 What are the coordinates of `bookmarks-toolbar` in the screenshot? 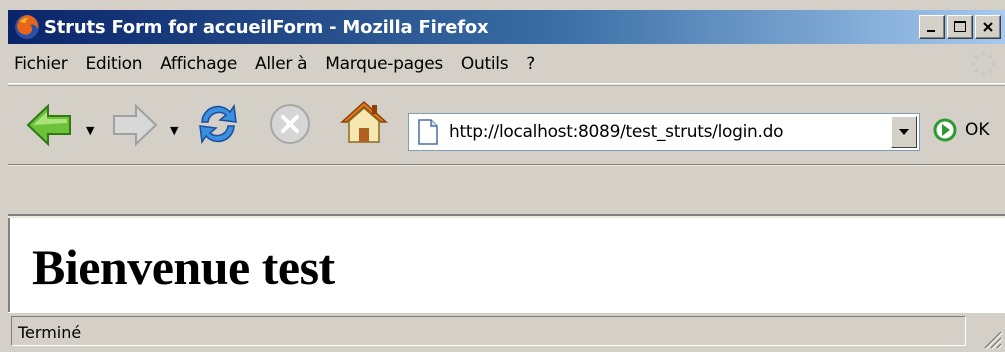 It's located at (506, 191).